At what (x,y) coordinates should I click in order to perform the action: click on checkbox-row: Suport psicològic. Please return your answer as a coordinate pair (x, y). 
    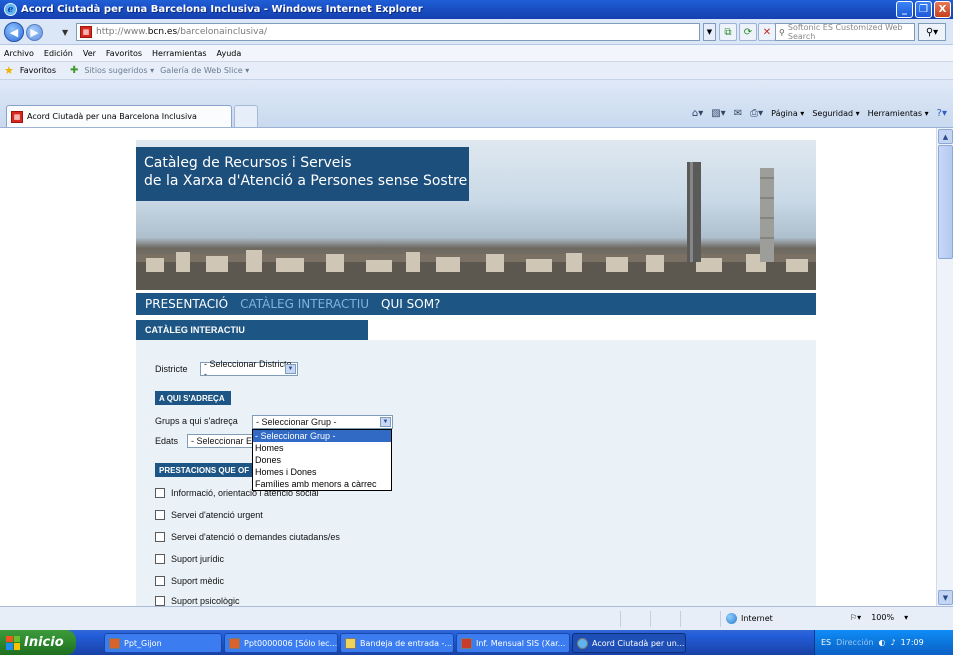
    Looking at the image, I should click on (197, 601).